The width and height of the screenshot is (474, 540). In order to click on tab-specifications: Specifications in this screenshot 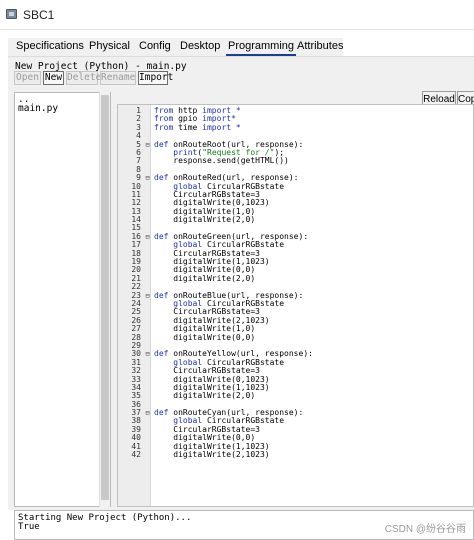, I will do `click(50, 47)`.